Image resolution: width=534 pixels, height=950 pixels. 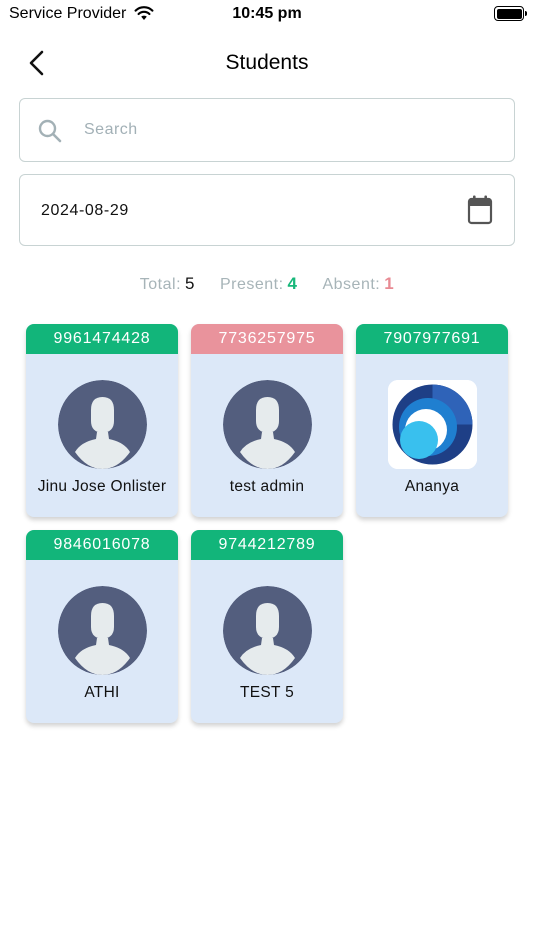 I want to click on absent-value: 1, so click(x=389, y=283).